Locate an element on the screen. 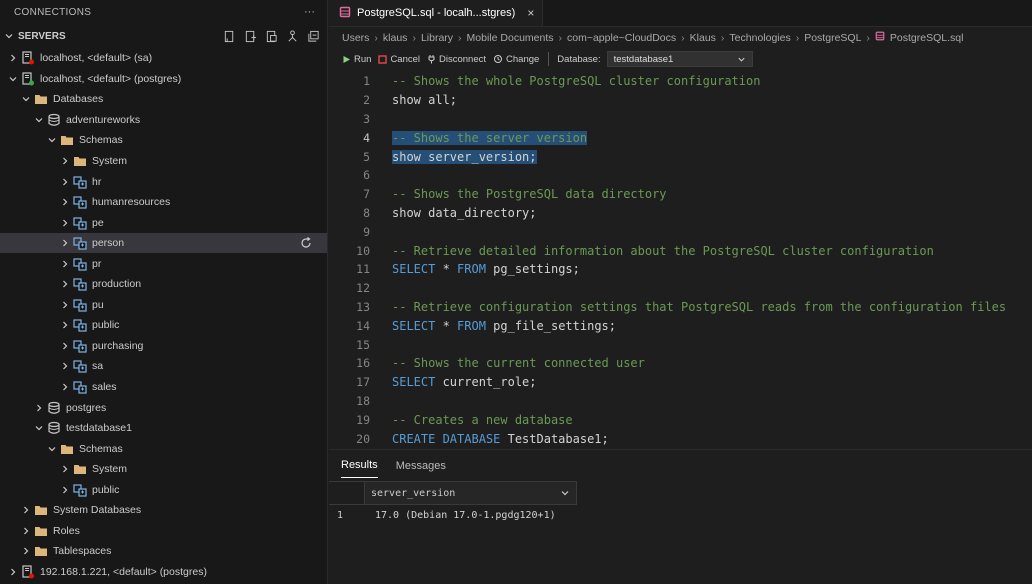  tree-item-pu: pu is located at coordinates (163, 305).